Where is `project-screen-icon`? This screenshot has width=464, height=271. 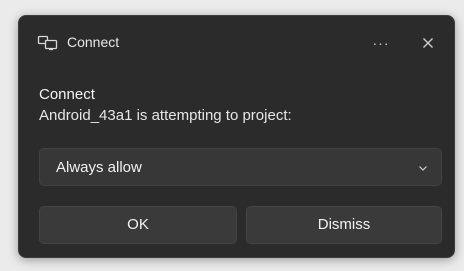 project-screen-icon is located at coordinates (48, 43).